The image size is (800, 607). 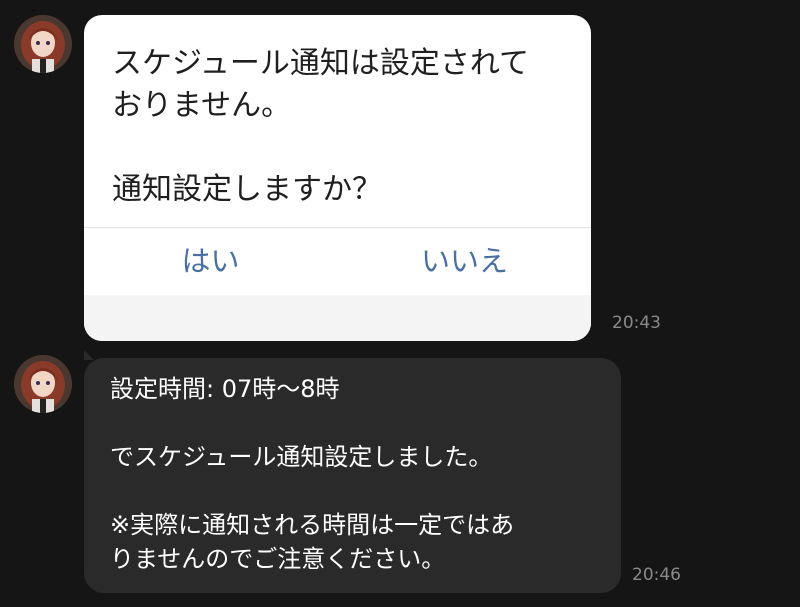 I want to click on message-time: 20:43, so click(x=636, y=323).